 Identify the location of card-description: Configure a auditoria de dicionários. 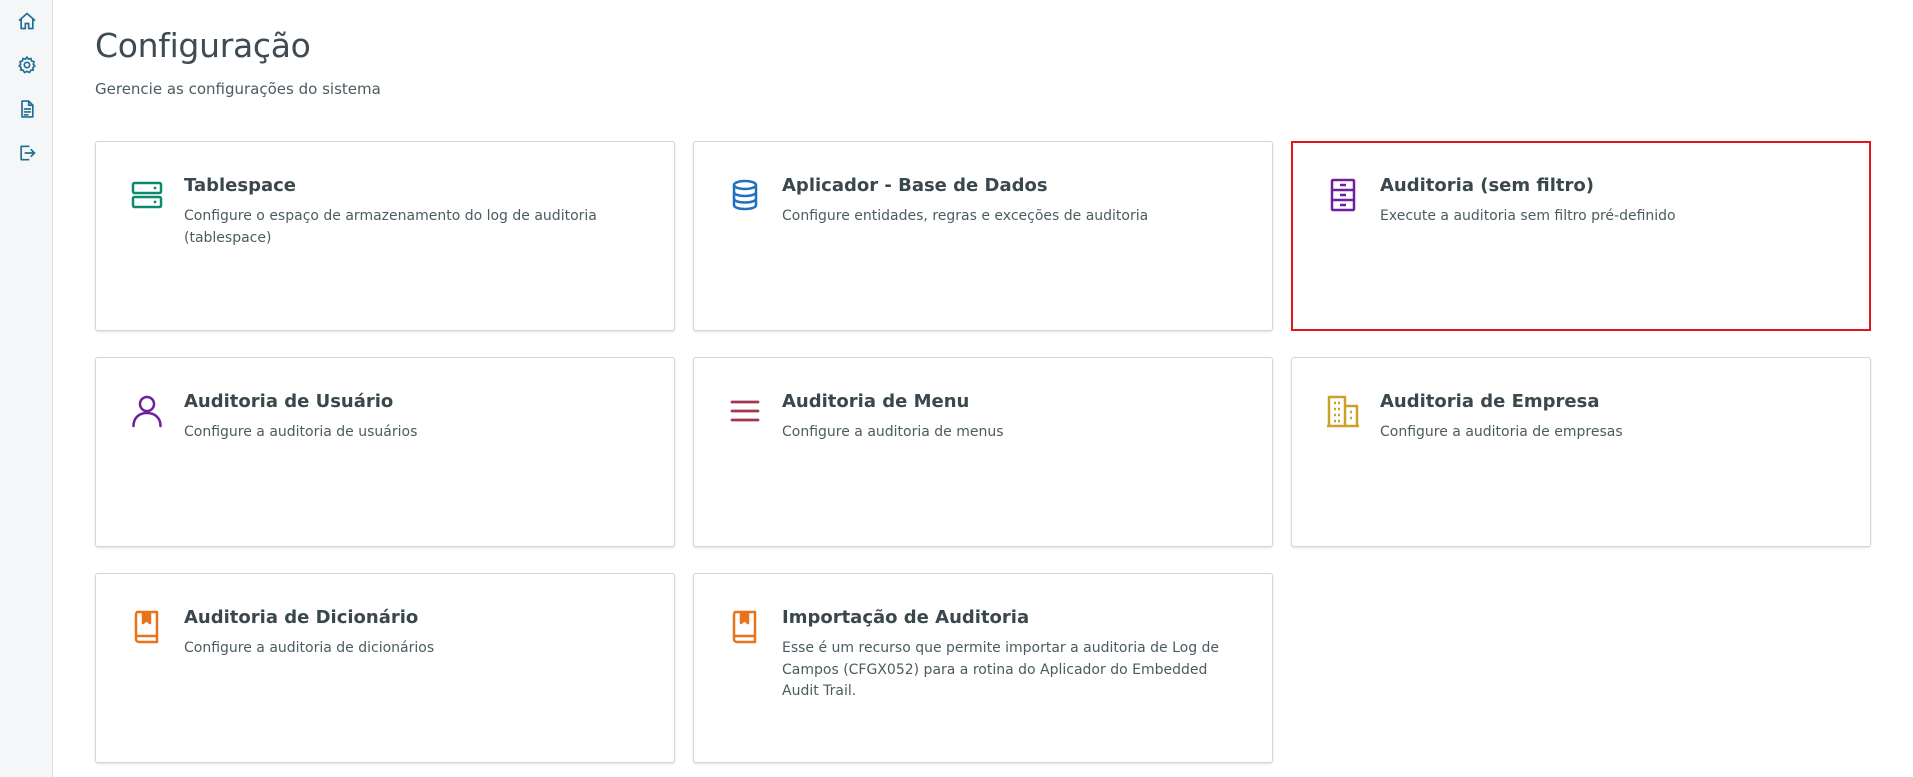
(309, 648).